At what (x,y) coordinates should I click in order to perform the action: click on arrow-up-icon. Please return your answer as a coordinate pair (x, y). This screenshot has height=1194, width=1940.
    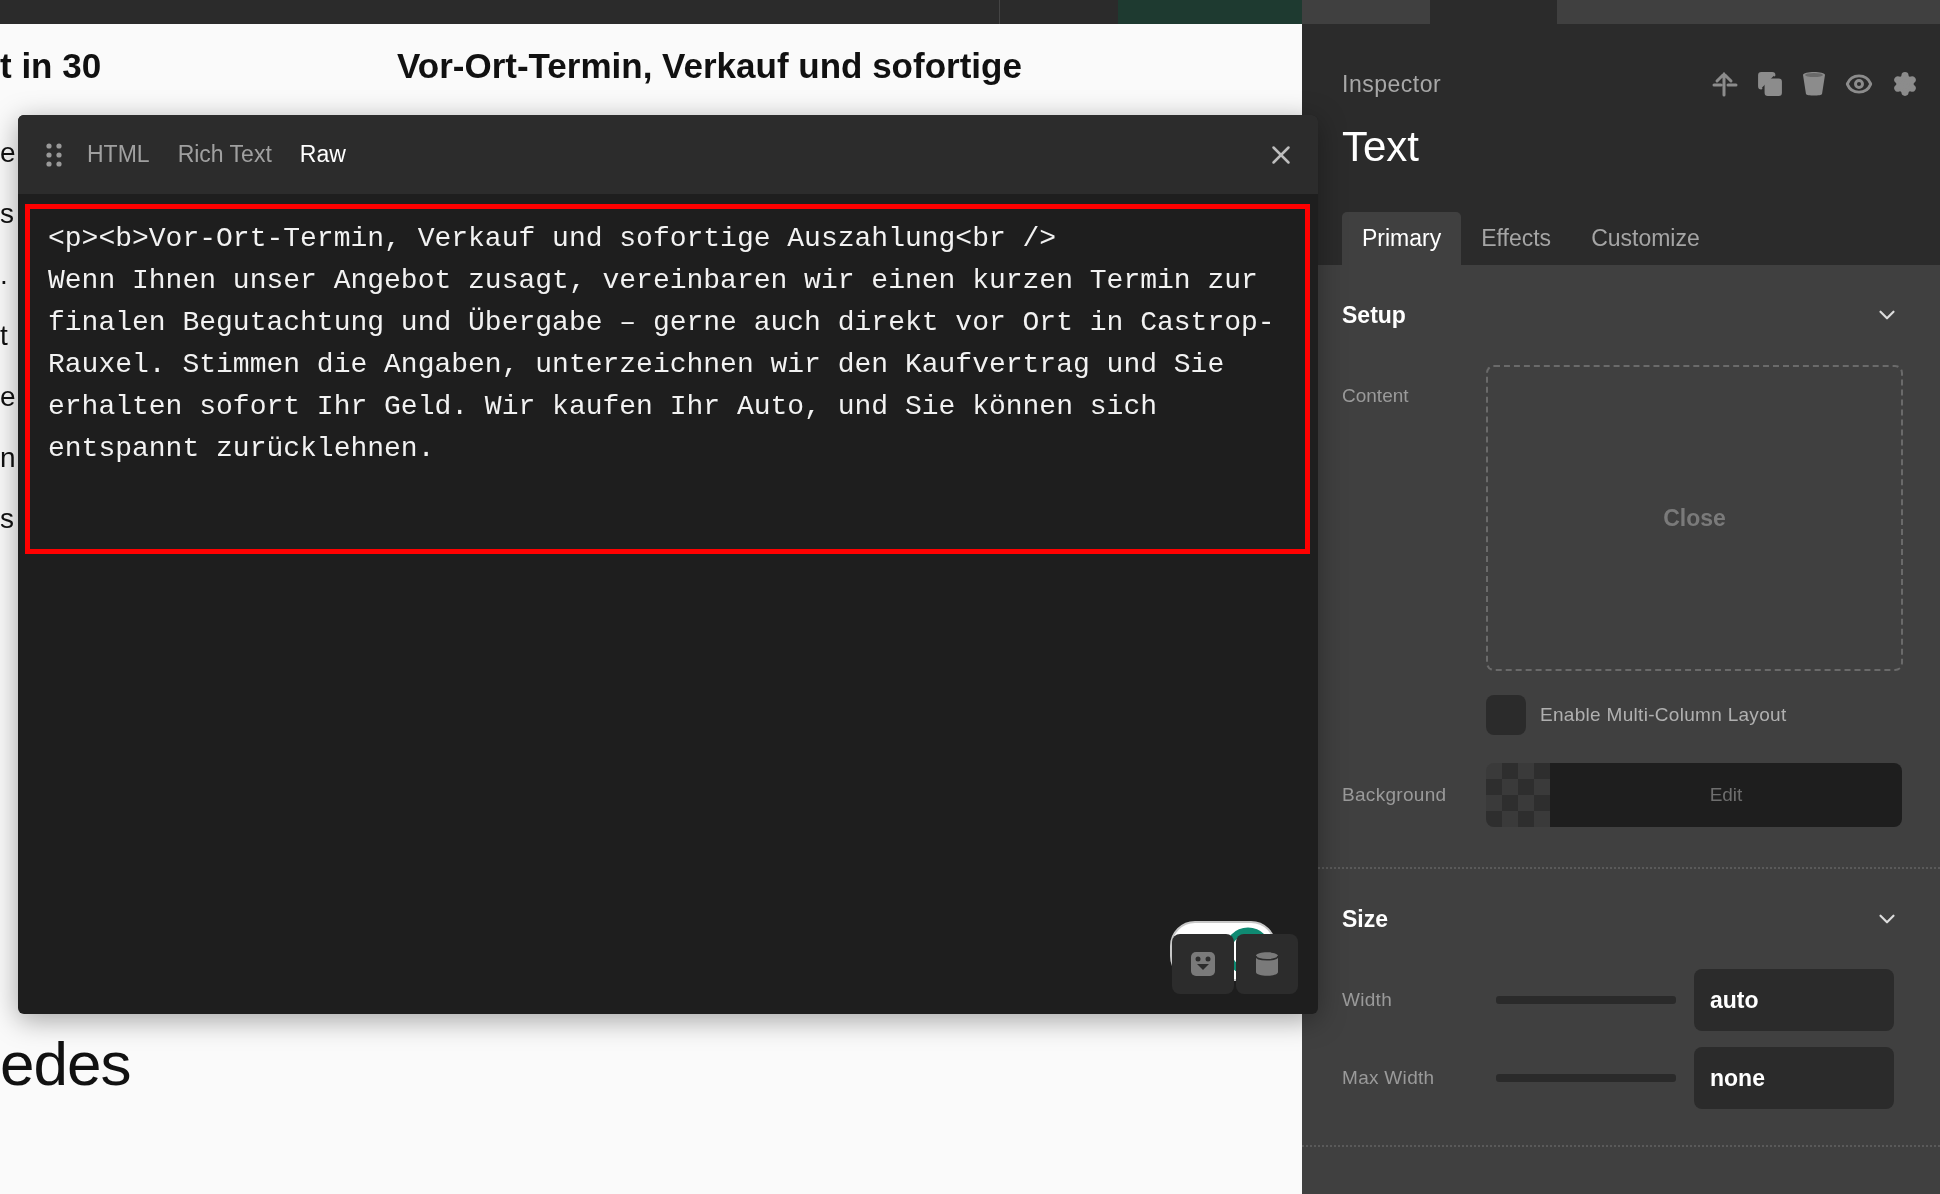
    Looking at the image, I should click on (1725, 84).